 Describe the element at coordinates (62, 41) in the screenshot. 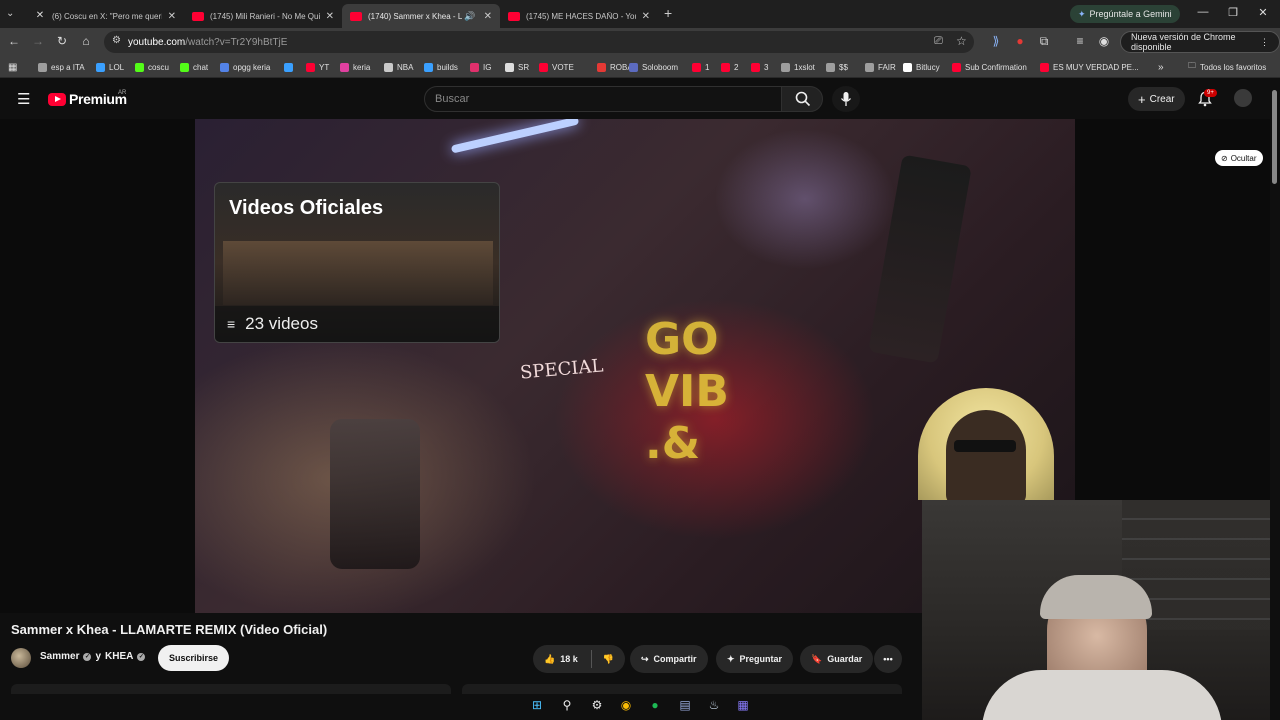

I see `reload-icon: ↻` at that location.